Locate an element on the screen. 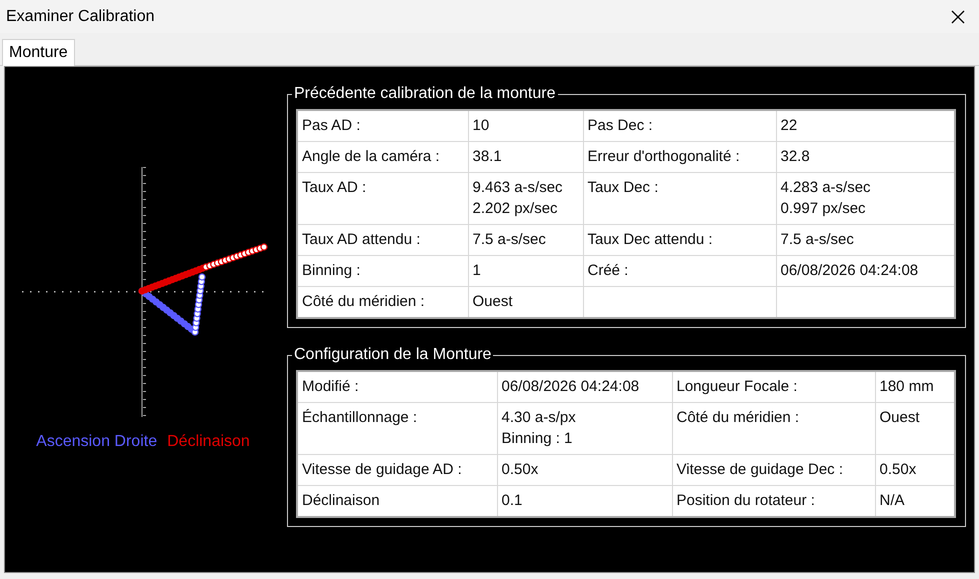 Image resolution: width=979 pixels, height=579 pixels. table-cell: Pas AD : is located at coordinates (382, 126).